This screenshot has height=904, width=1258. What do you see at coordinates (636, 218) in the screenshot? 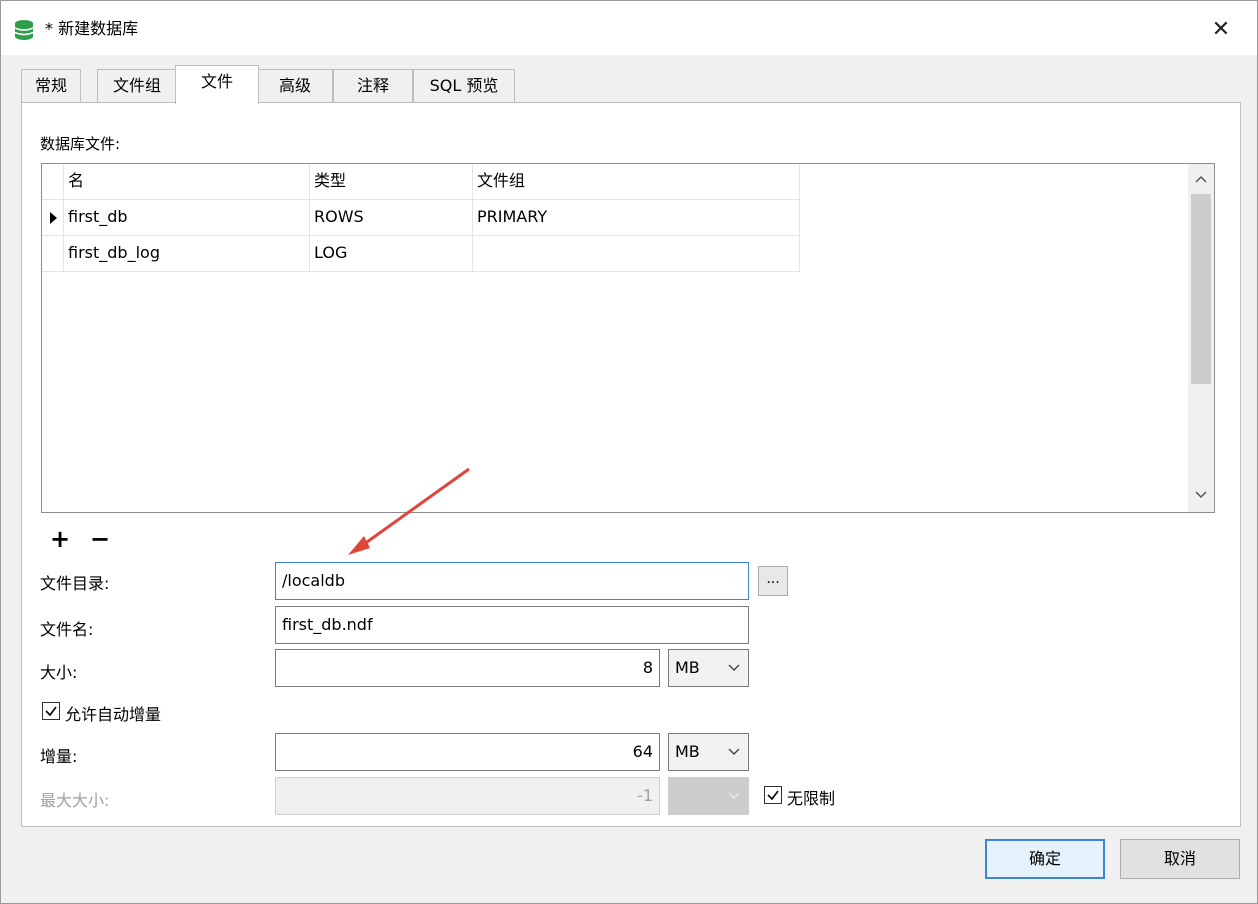
I see `cell-filegroup: PRIMARY` at bounding box center [636, 218].